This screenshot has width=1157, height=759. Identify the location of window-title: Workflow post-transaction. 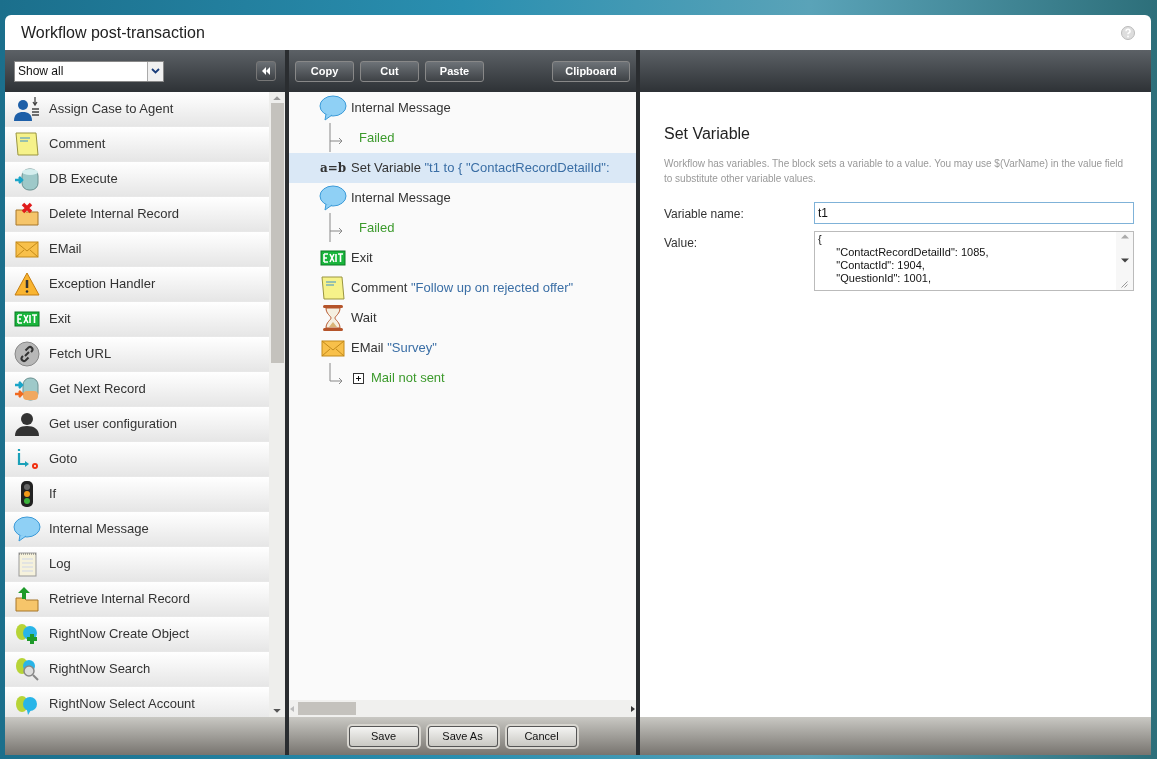
(113, 32).